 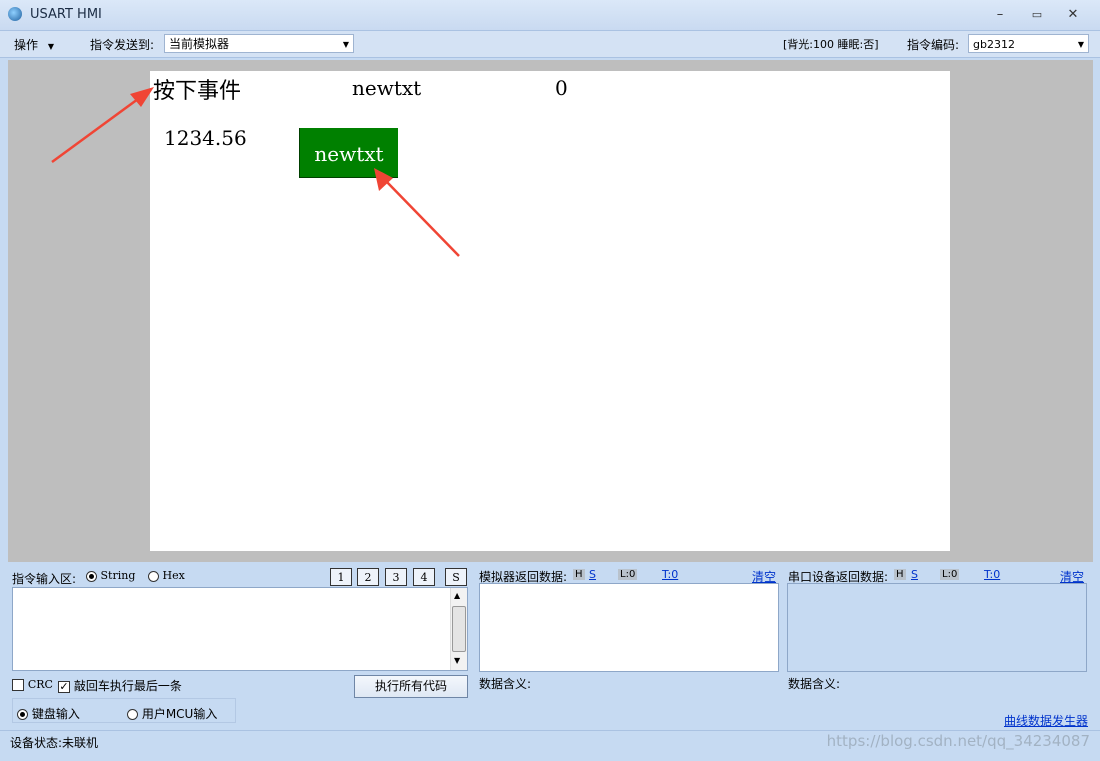 What do you see at coordinates (102, 125) in the screenshot?
I see `arrow-to-event-text` at bounding box center [102, 125].